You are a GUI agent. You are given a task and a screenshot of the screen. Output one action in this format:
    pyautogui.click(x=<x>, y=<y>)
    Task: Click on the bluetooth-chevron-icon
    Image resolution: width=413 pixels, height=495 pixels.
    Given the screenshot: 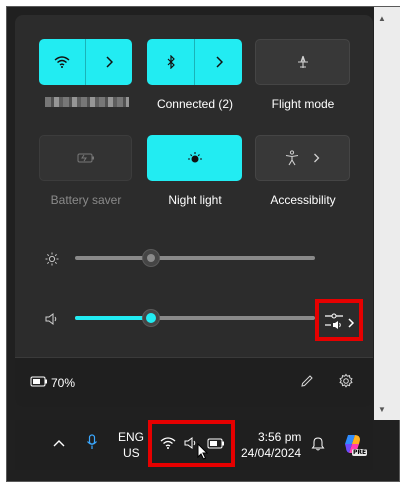 What is the action you would take?
    pyautogui.click(x=218, y=62)
    